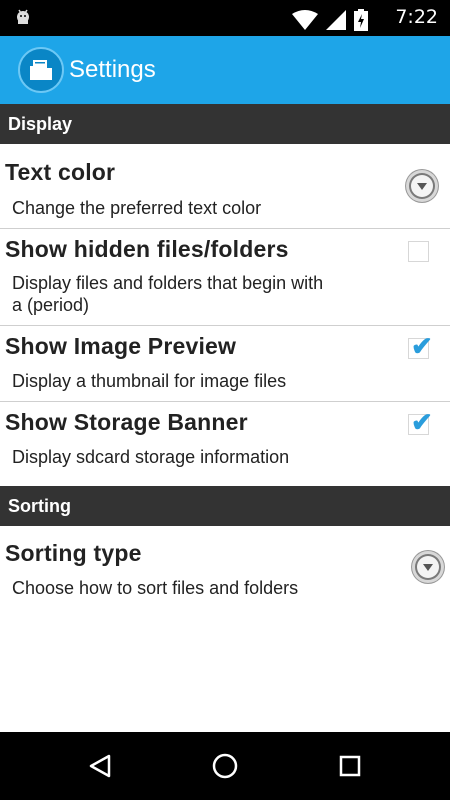  I want to click on app-icon, so click(41, 70).